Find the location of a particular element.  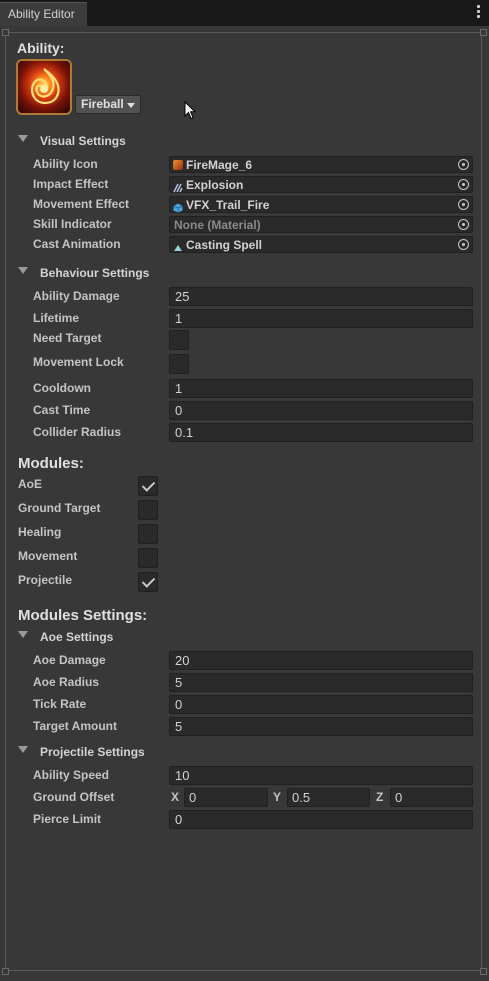

tick-rate-label: Tick Rate is located at coordinates (60, 704).